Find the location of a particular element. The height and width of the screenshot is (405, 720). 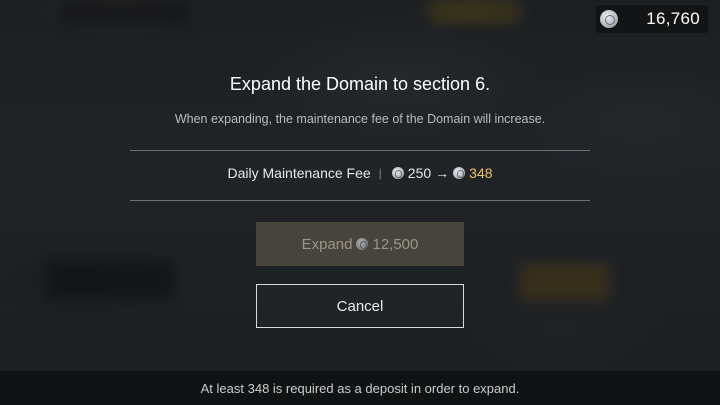

arrow-right-icon: → is located at coordinates (442, 173).